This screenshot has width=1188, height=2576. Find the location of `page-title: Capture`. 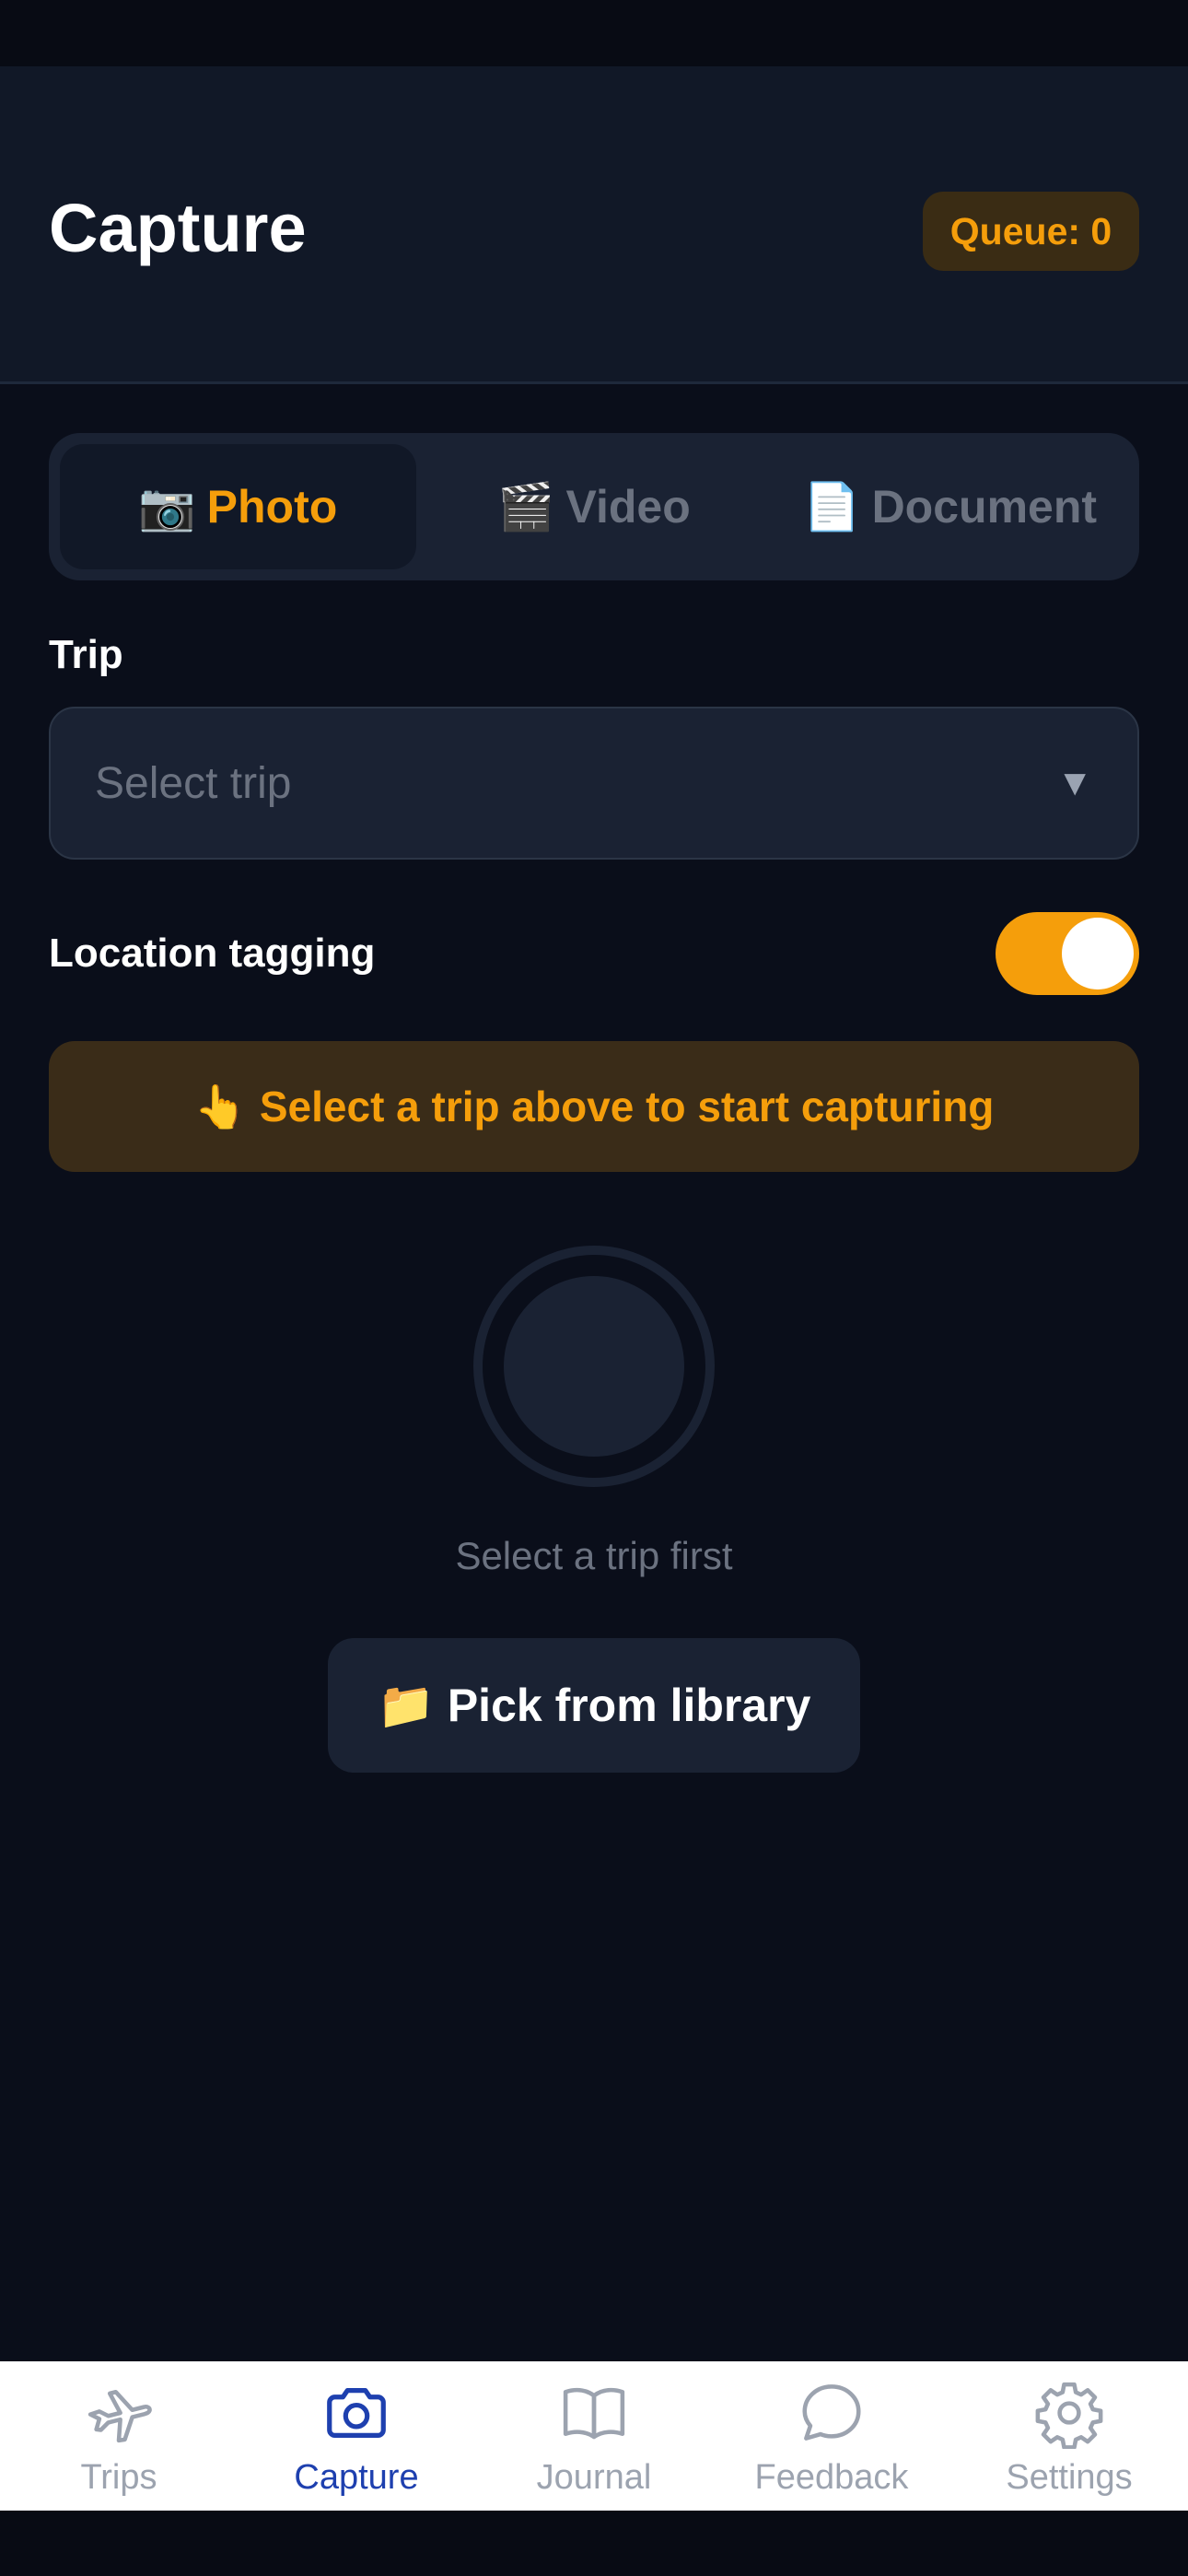

page-title: Capture is located at coordinates (178, 228).